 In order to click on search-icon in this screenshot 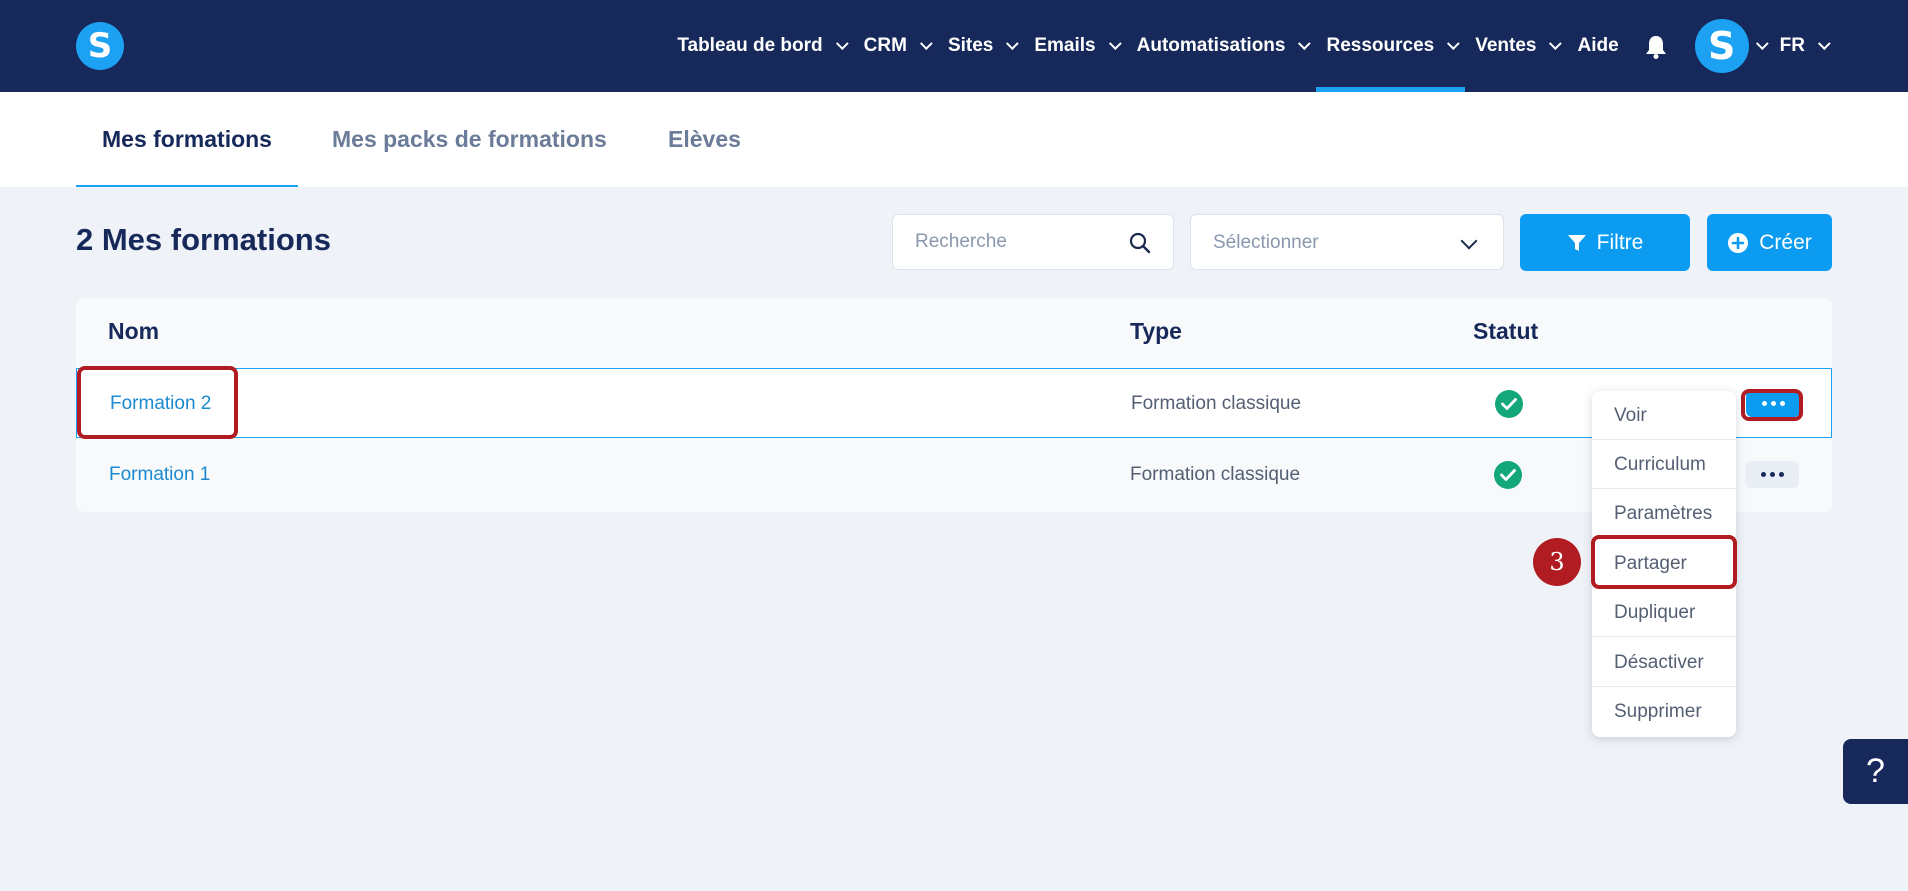, I will do `click(1140, 243)`.